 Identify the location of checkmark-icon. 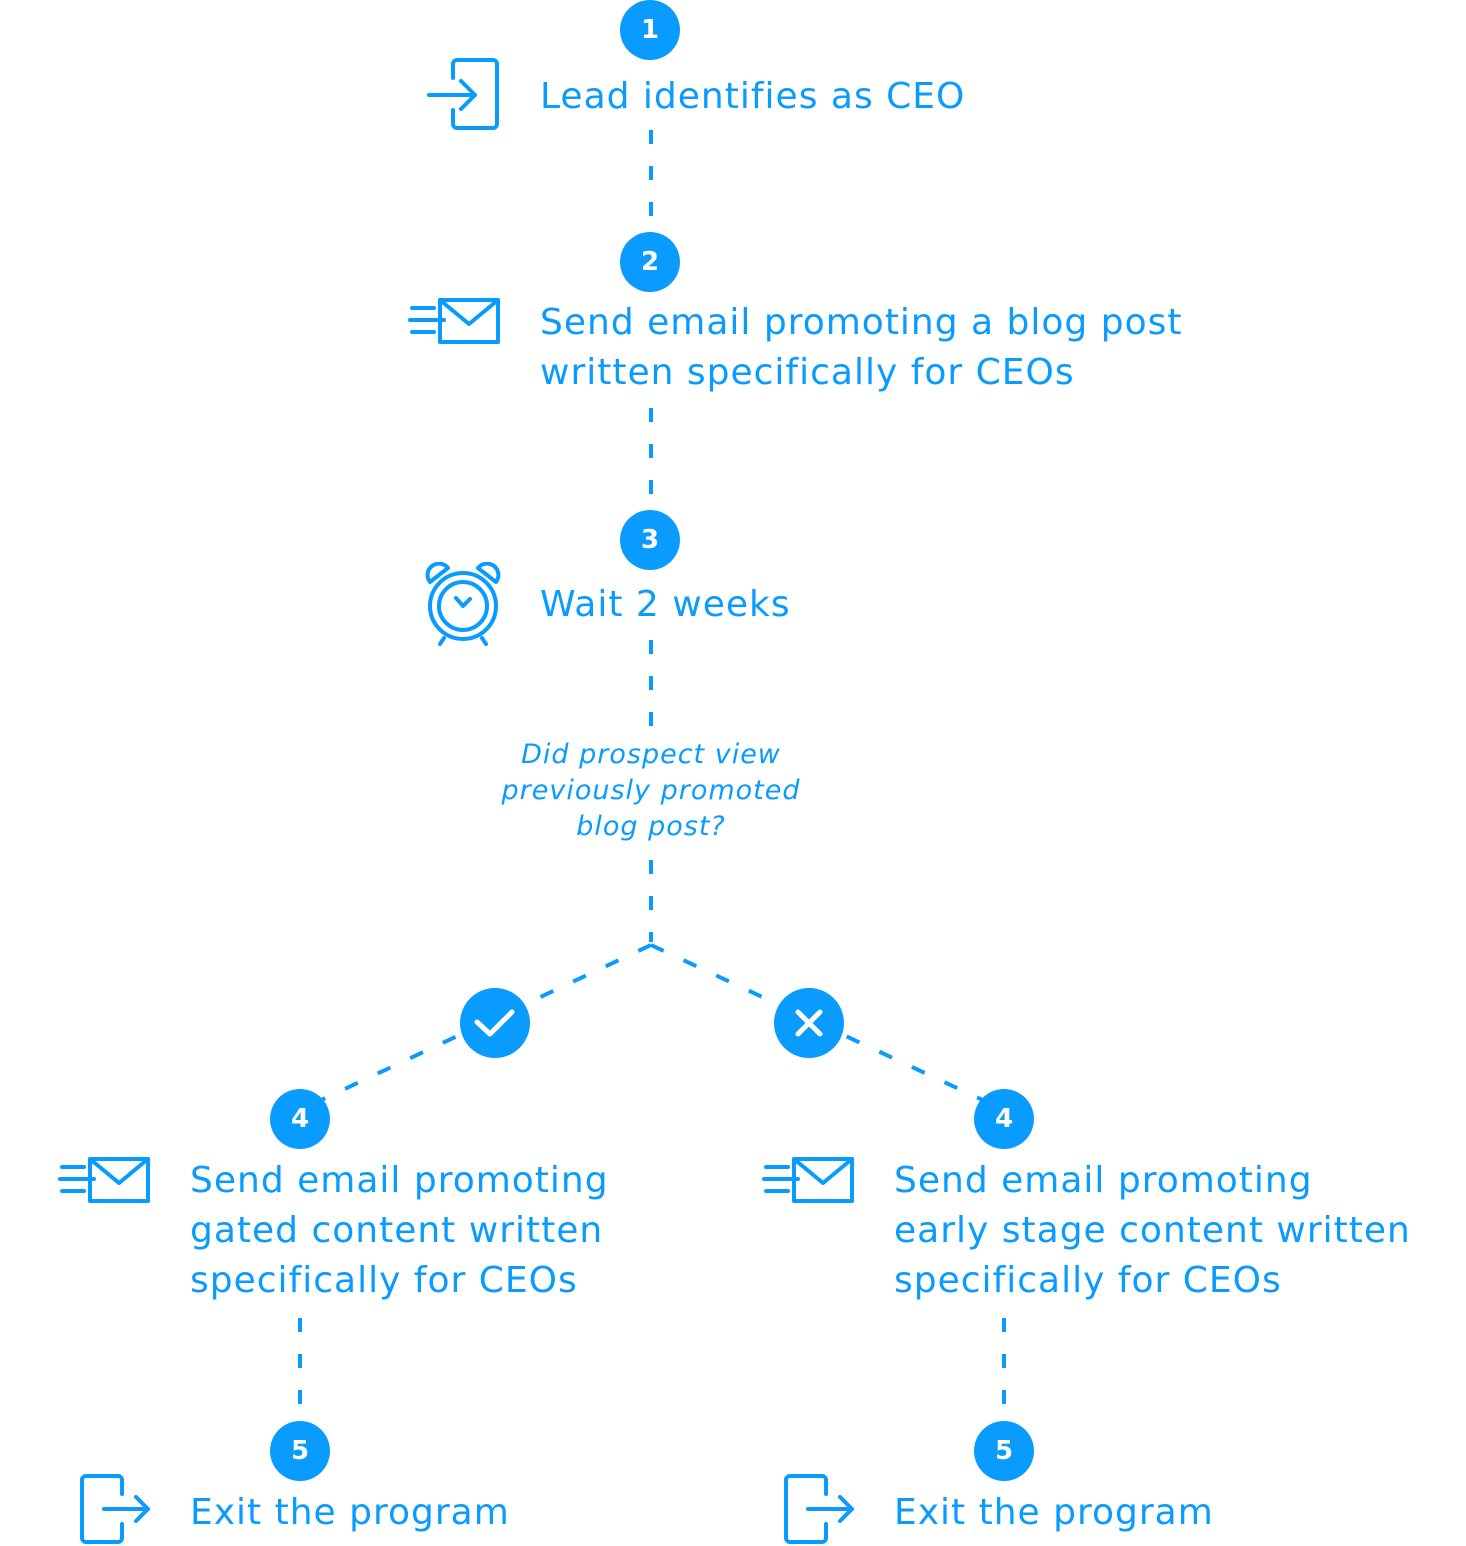
(494, 1023).